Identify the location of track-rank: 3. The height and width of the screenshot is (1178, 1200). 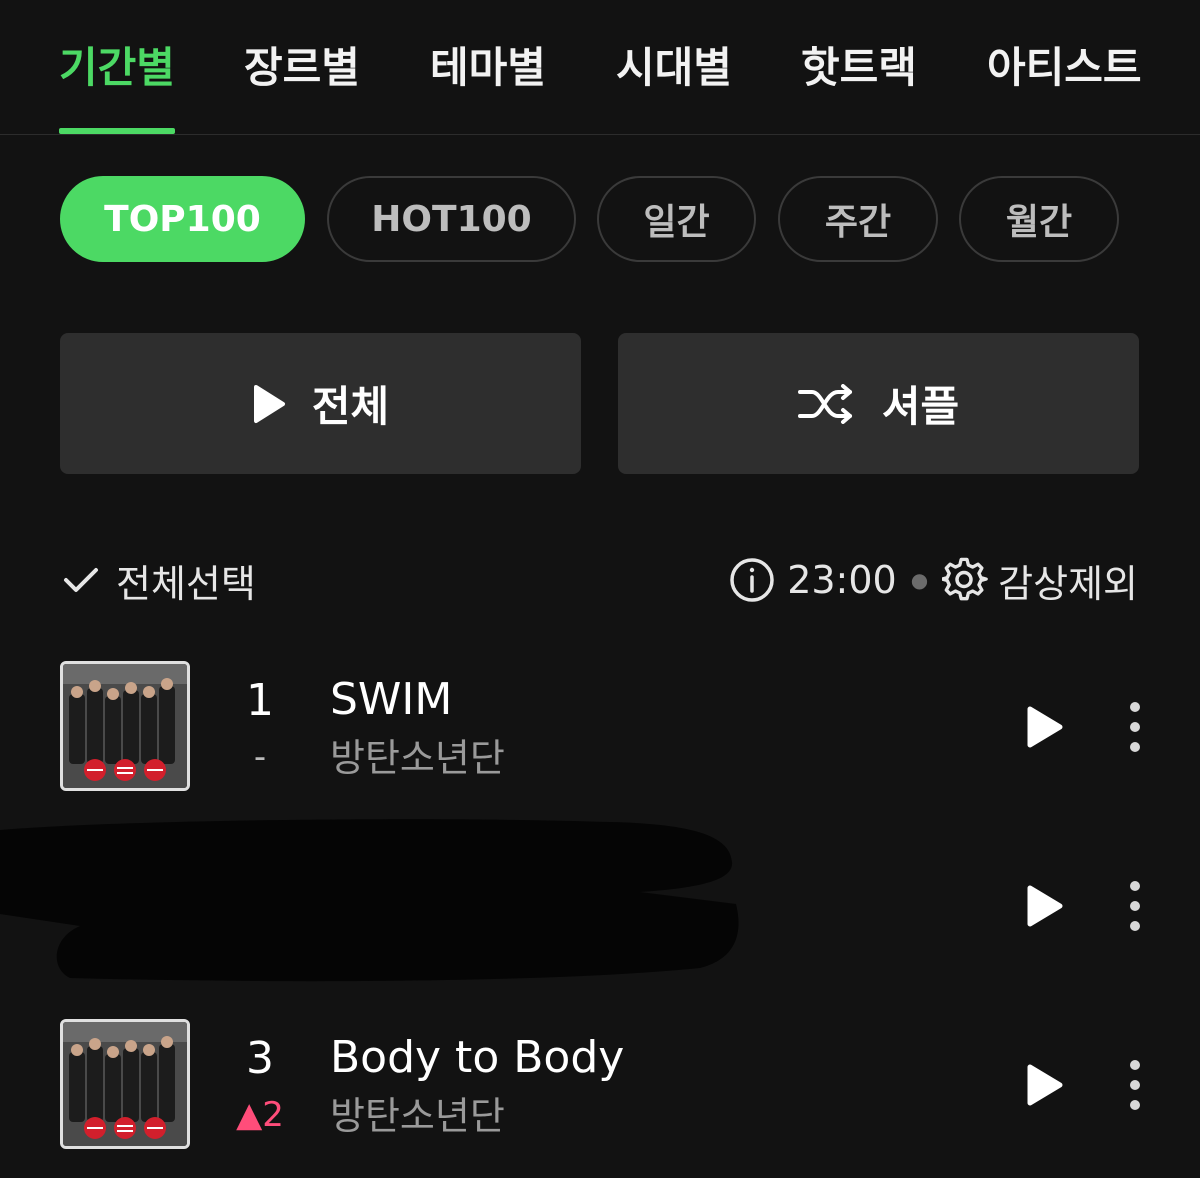
(260, 1058).